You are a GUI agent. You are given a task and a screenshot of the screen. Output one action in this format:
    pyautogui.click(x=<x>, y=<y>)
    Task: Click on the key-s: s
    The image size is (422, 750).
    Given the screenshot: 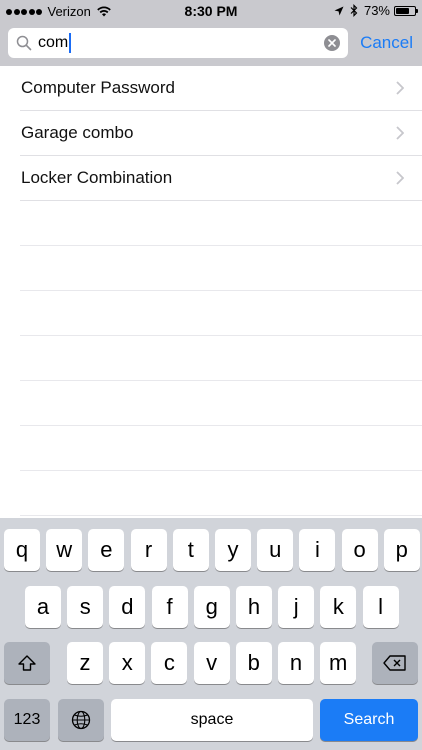 What is the action you would take?
    pyautogui.click(x=85, y=607)
    